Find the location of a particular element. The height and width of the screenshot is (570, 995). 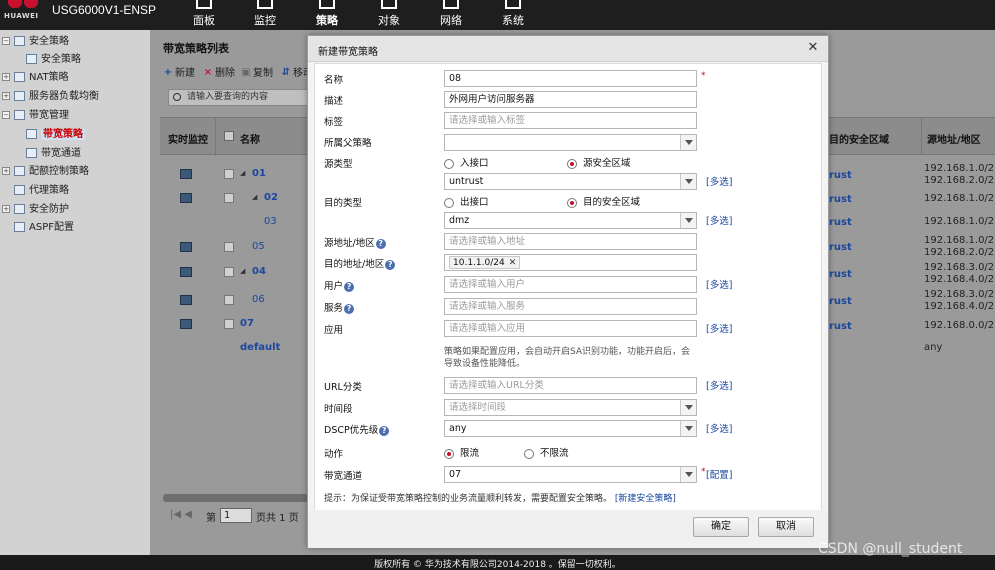

url-category-input: 请选择或输入URL分类 is located at coordinates (570, 385).